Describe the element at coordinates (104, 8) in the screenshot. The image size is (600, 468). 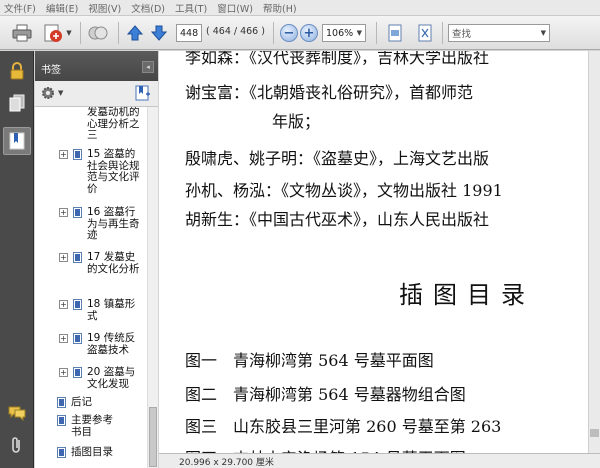
I see `menu-view: 视图(V)` at that location.